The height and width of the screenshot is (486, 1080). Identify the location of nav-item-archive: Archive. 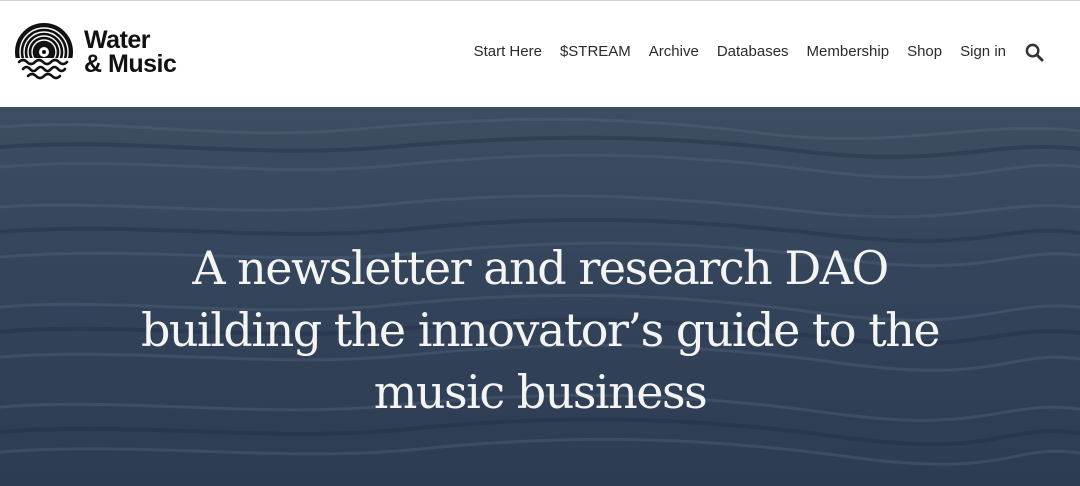
(674, 52).